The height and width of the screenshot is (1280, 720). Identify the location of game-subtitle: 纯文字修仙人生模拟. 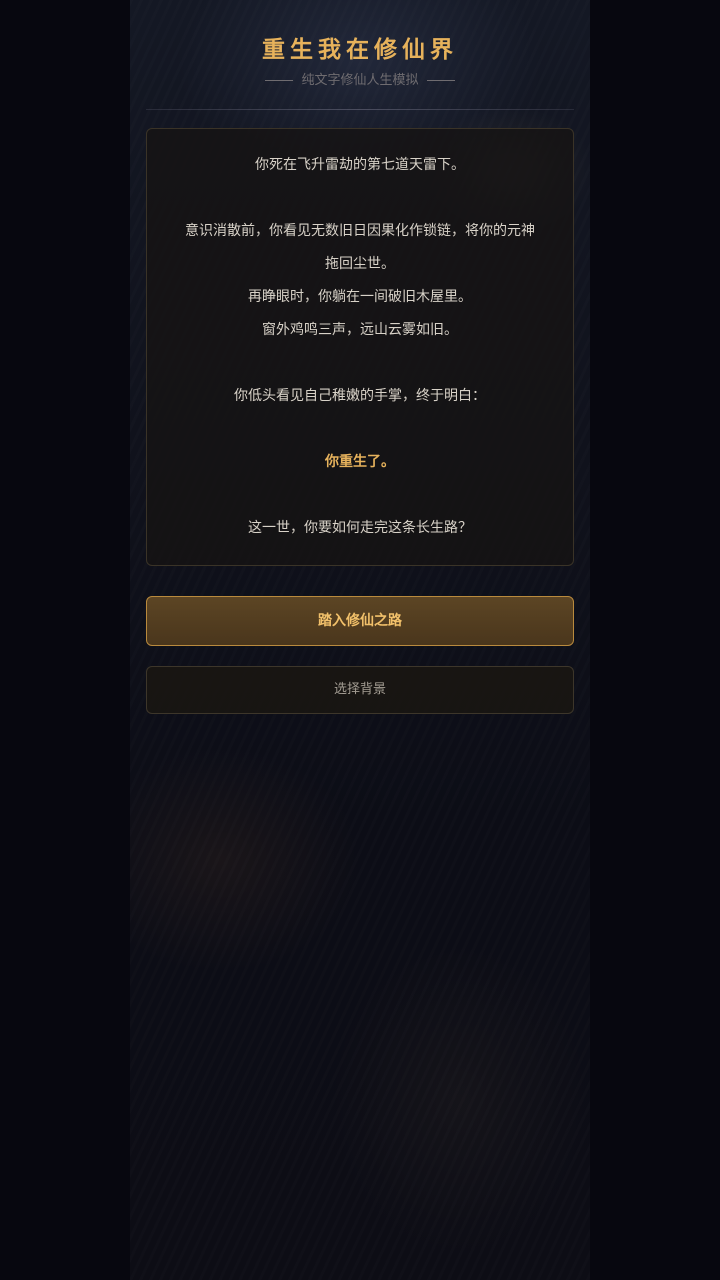
(360, 80).